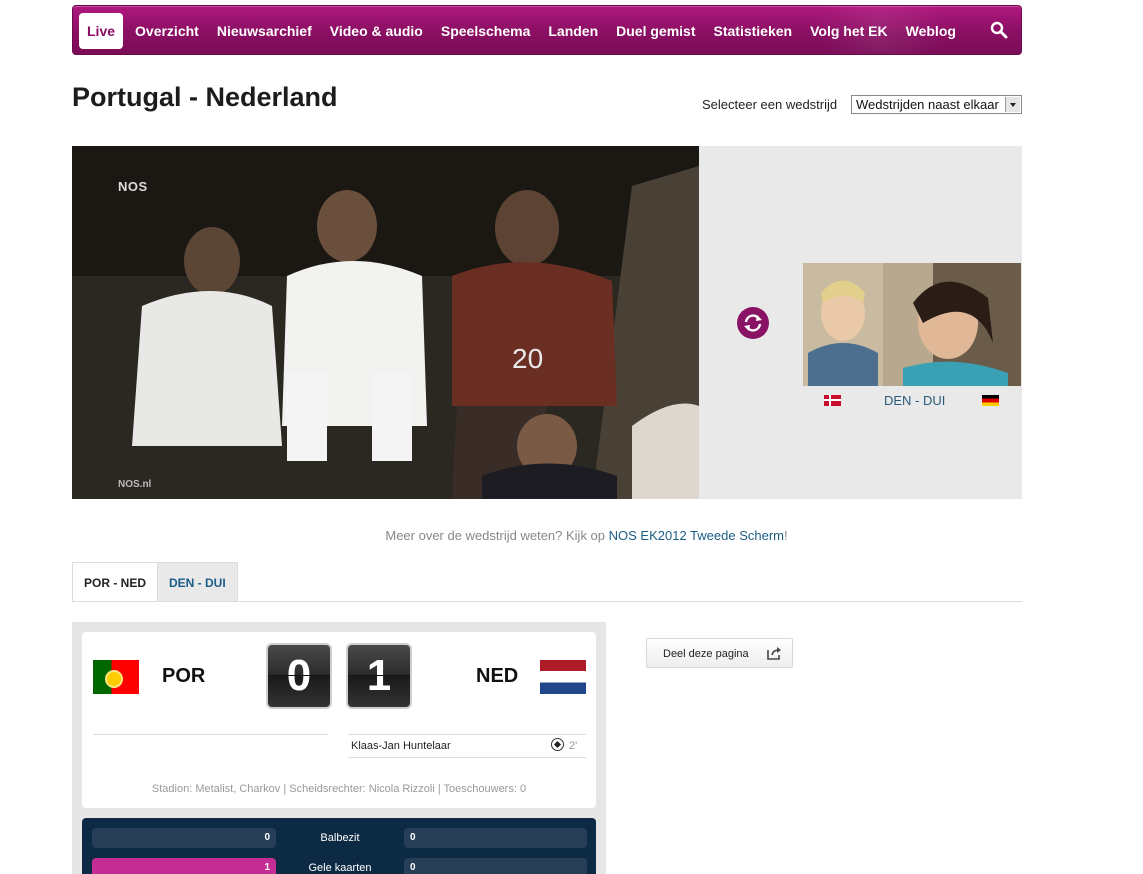 The width and height of the screenshot is (1143, 874). What do you see at coordinates (299, 676) in the screenshot?
I see `home-score: 0` at bounding box center [299, 676].